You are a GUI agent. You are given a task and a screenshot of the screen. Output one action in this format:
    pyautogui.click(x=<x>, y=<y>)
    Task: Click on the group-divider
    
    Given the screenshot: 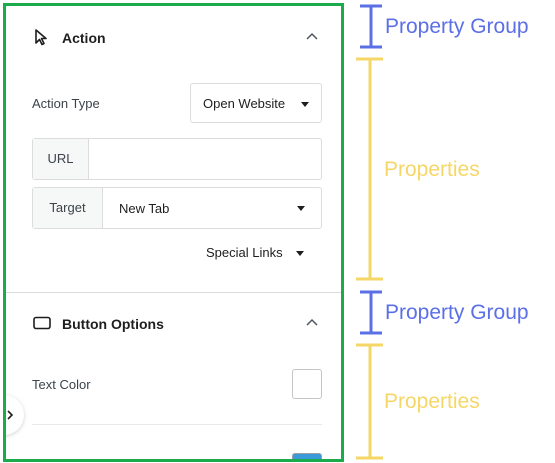 What is the action you would take?
    pyautogui.click(x=173, y=292)
    